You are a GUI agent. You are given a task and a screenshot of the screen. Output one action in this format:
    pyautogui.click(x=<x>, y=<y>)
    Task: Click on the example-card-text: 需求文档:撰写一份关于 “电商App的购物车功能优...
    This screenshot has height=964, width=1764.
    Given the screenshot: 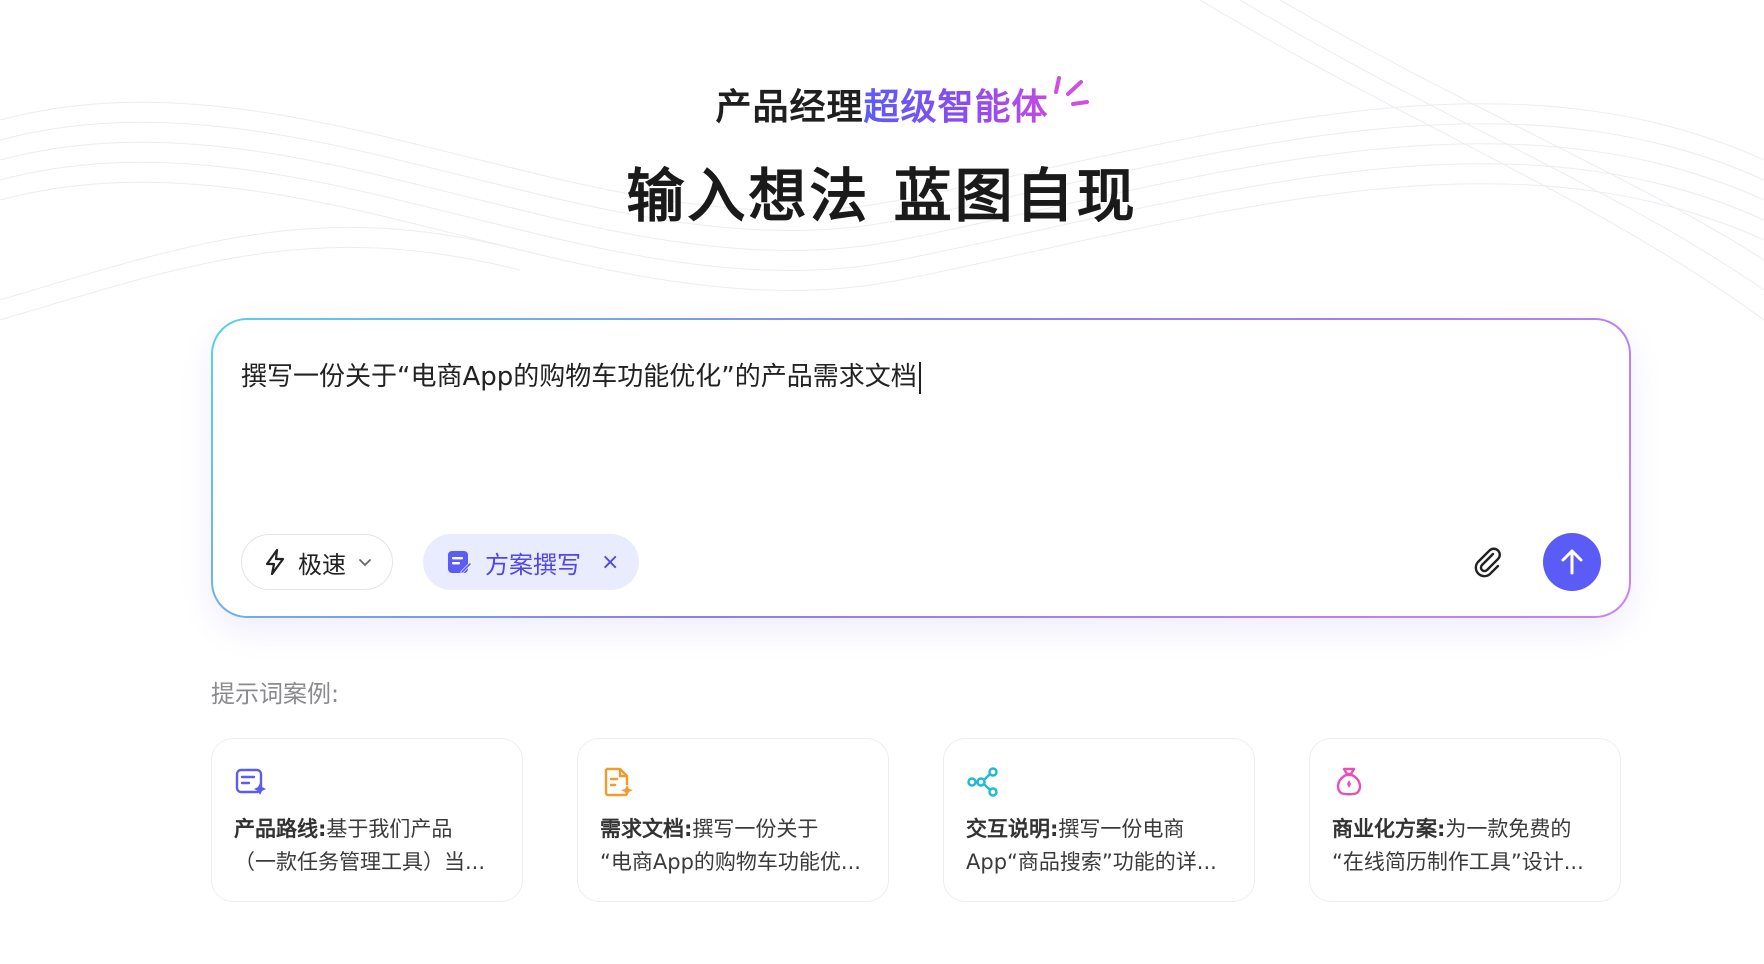 What is the action you would take?
    pyautogui.click(x=733, y=846)
    